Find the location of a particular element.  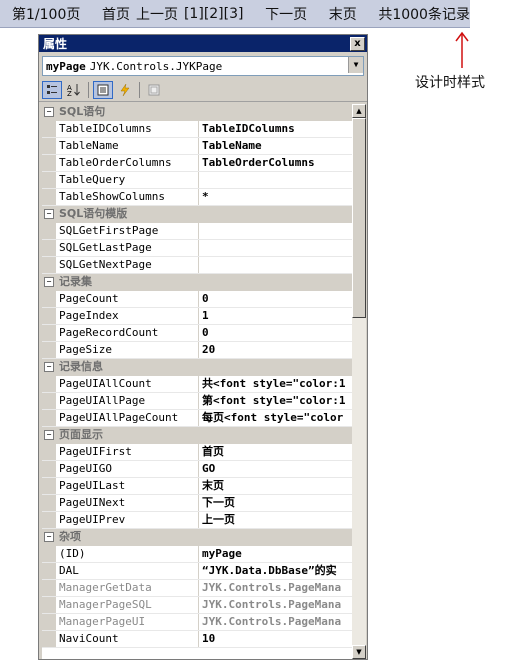

category-label: 记录集 is located at coordinates (75, 281).